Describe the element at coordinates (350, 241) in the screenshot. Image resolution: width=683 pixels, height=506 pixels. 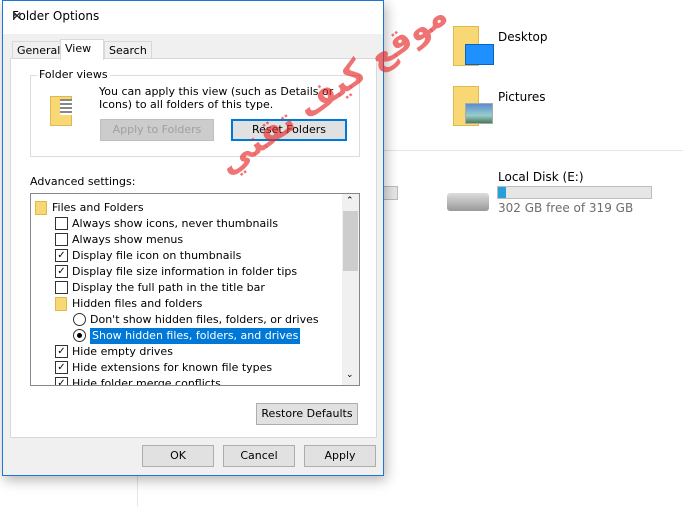
I see `scrollbar-thumb` at that location.